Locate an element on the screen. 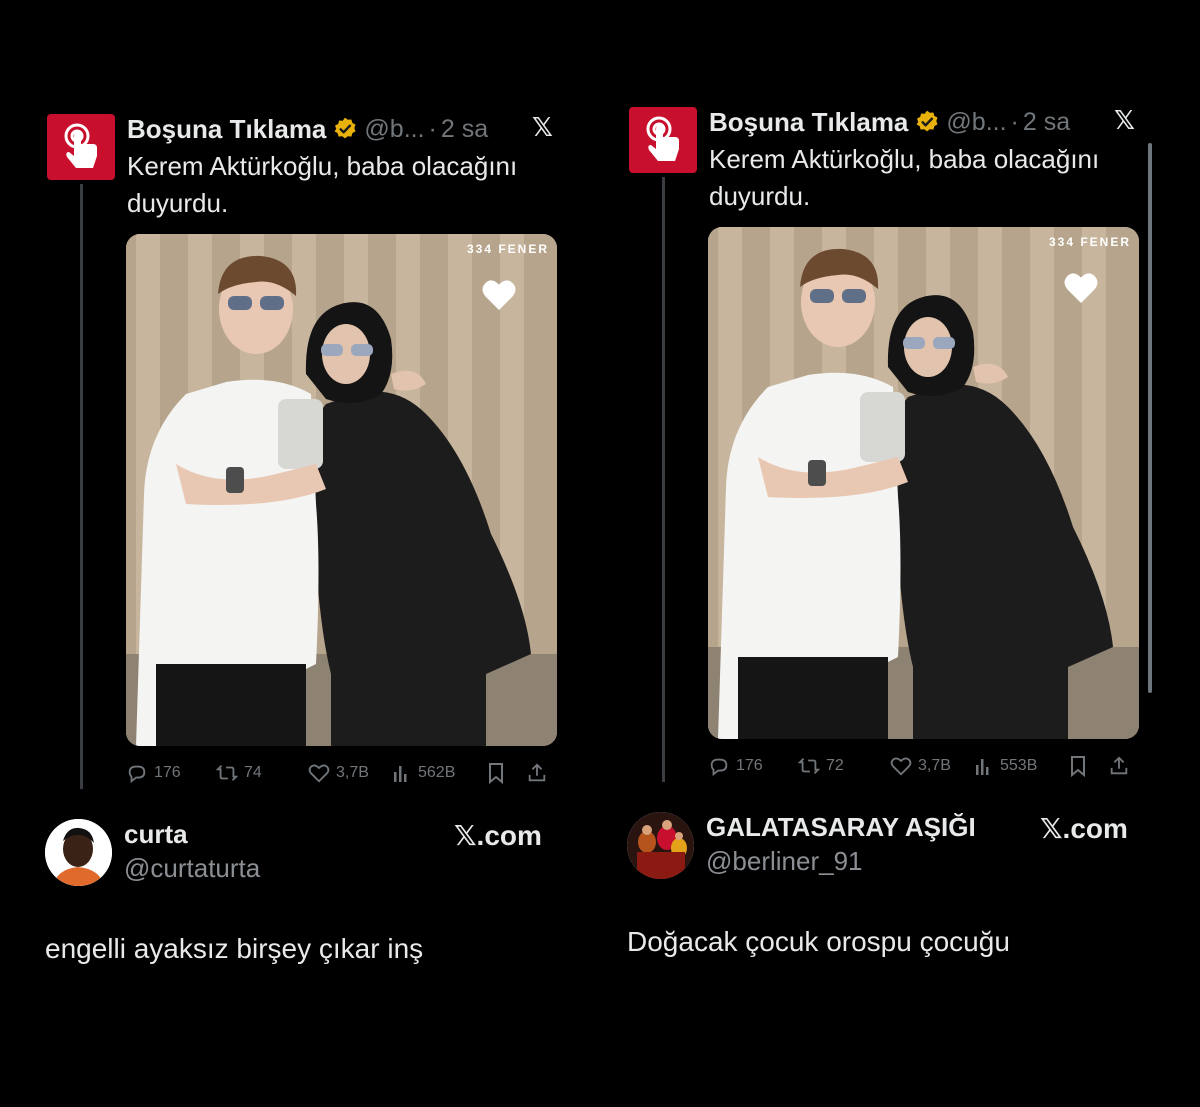 Image resolution: width=1200 pixels, height=1107 pixels. retweet-button: 74 is located at coordinates (262, 773).